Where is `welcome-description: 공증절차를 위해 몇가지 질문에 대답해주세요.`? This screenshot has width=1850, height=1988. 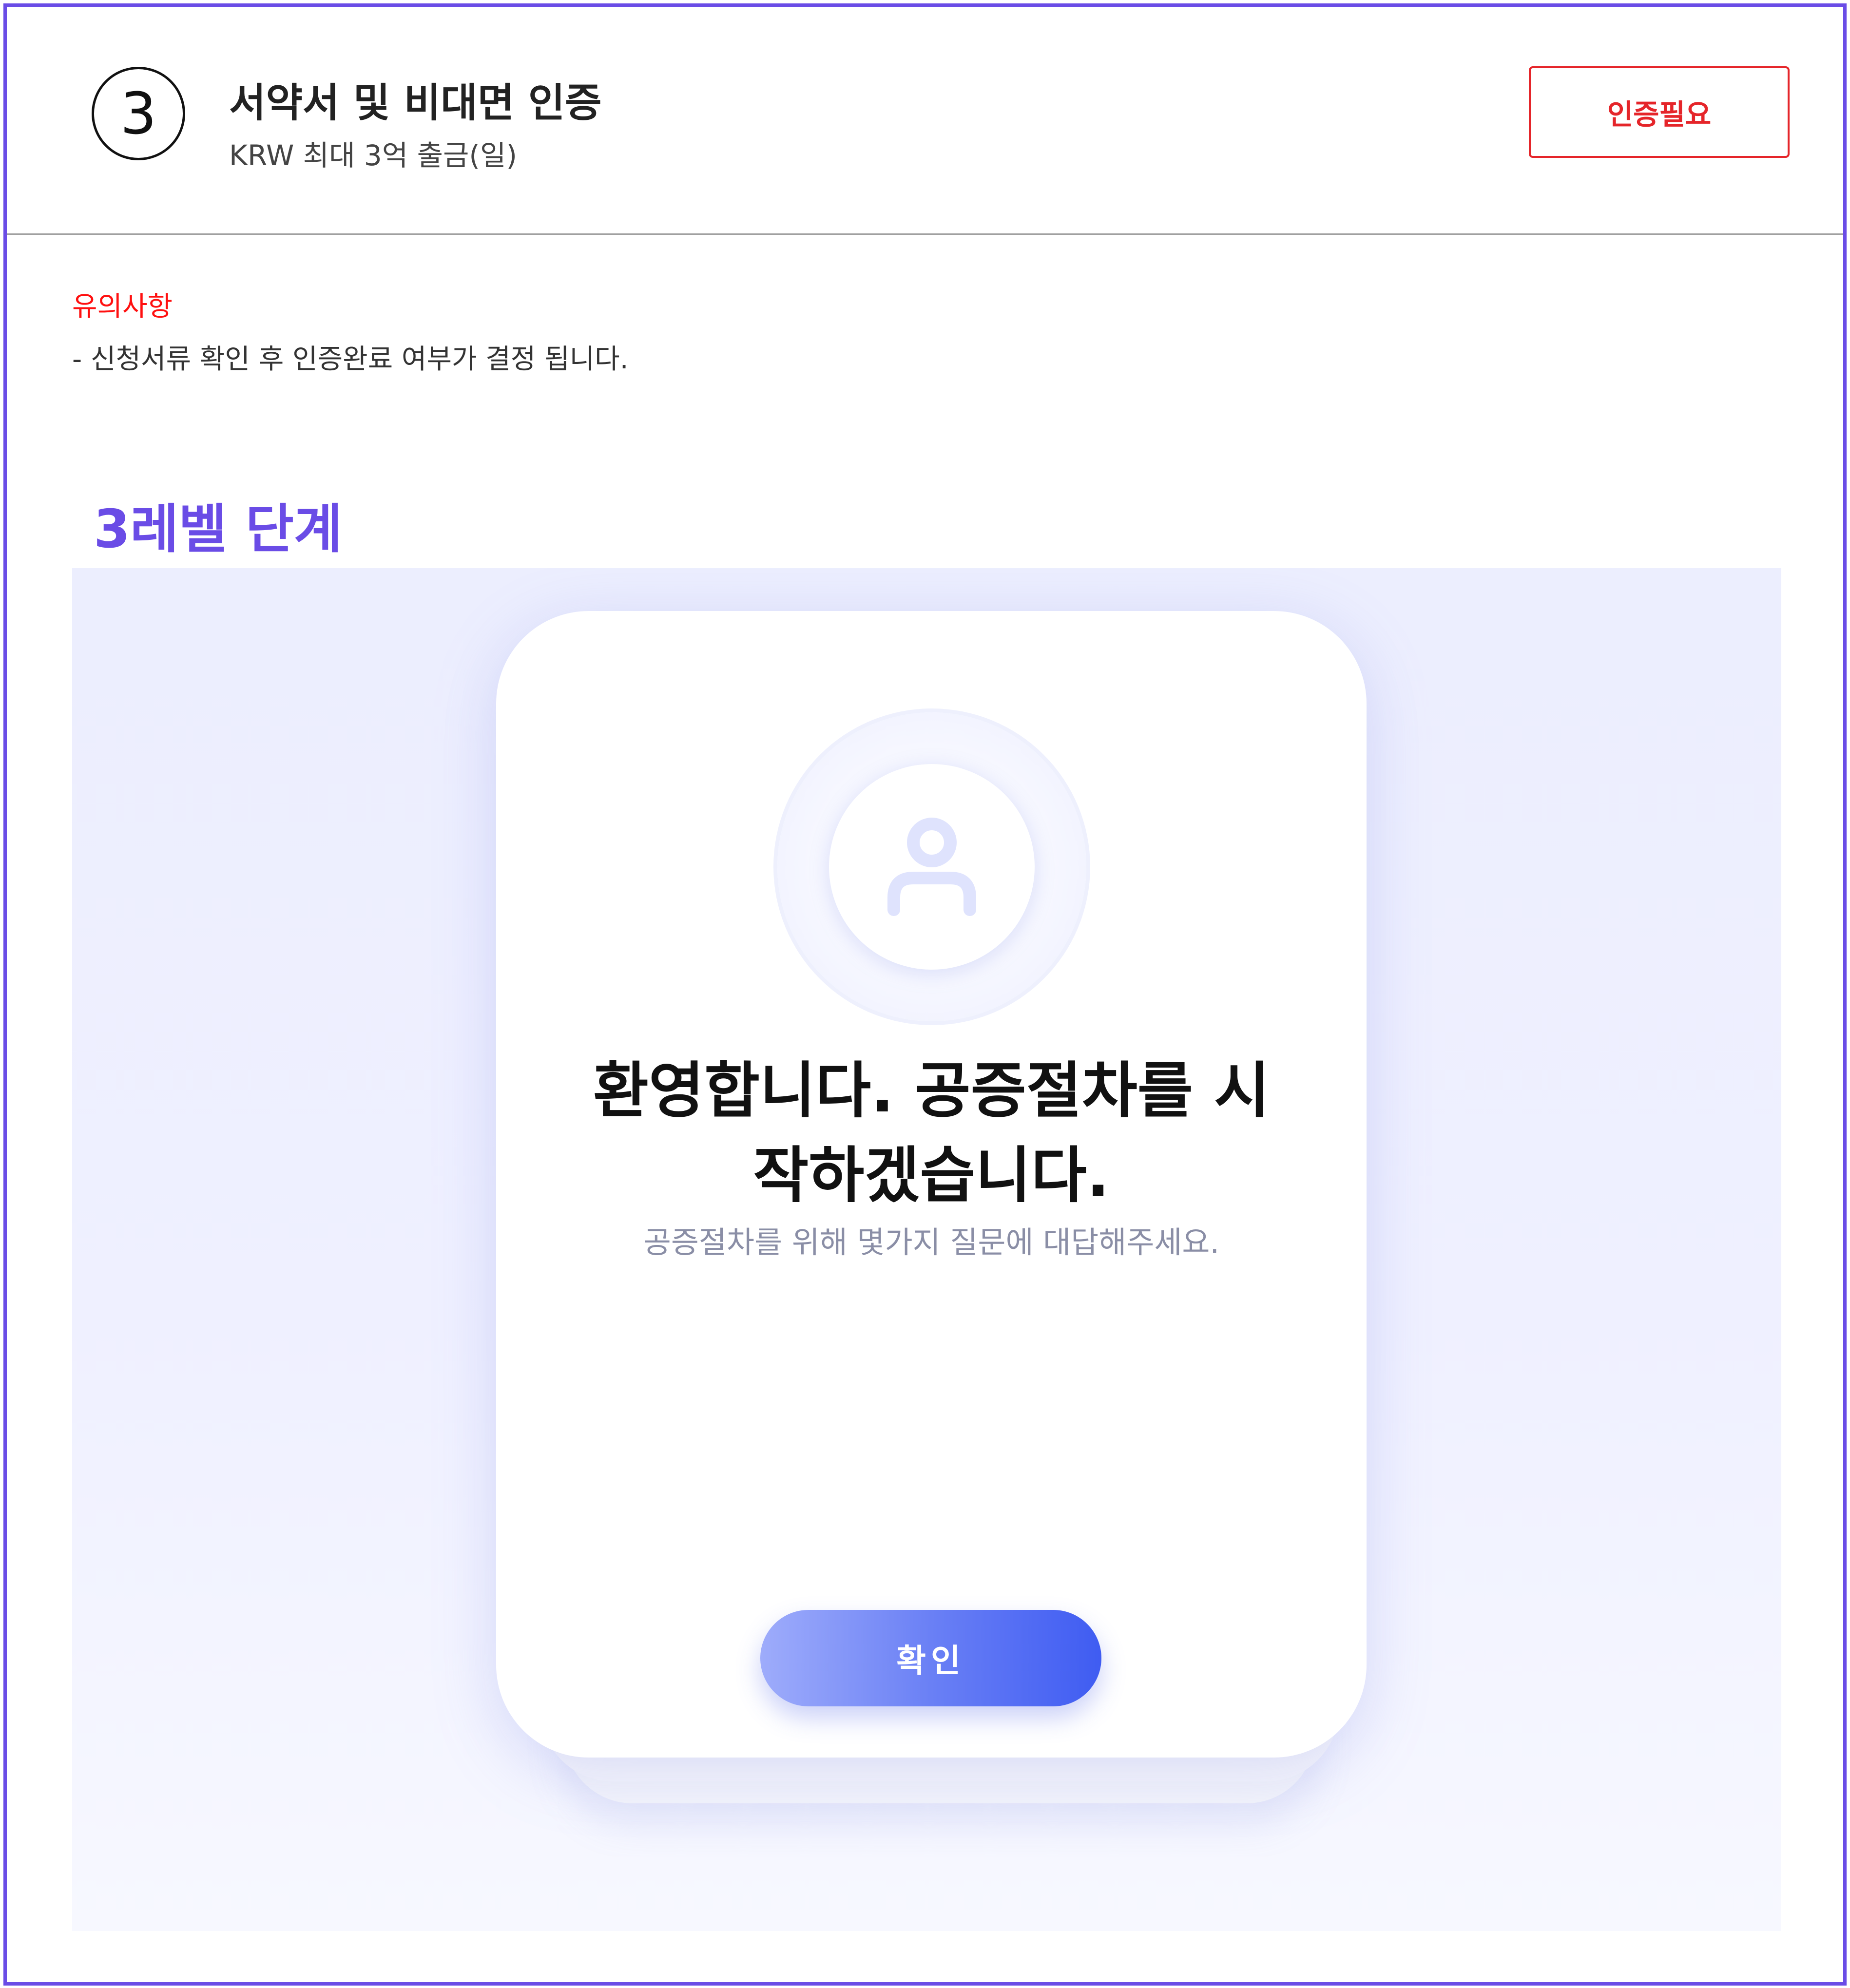
welcome-description: 공증절차를 위해 몇가지 질문에 대답해주세요. is located at coordinates (931, 1242).